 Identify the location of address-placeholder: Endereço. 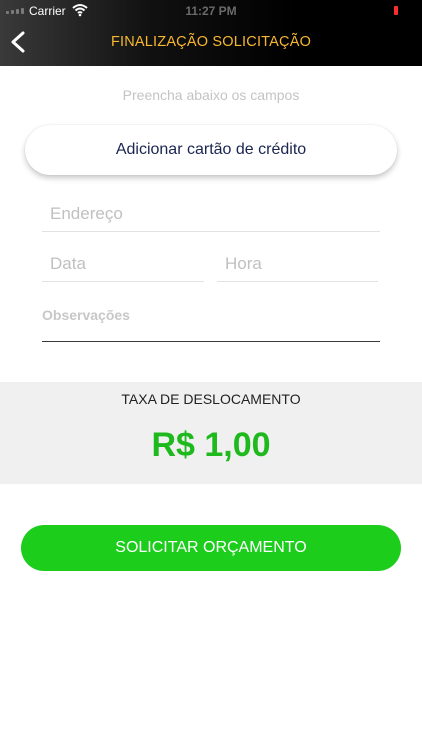
(86, 213).